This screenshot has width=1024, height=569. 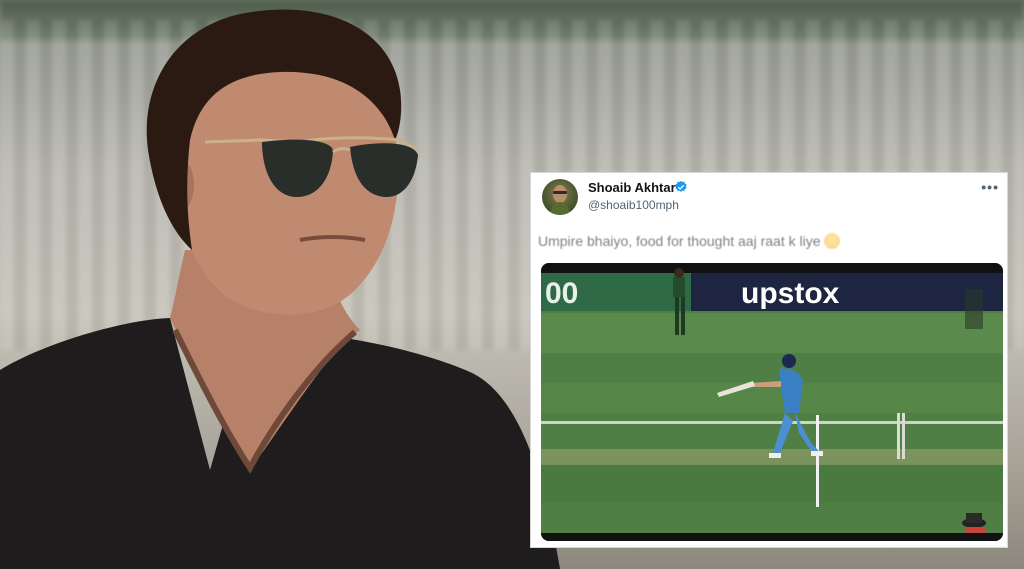 I want to click on author-avatar, so click(x=560, y=197).